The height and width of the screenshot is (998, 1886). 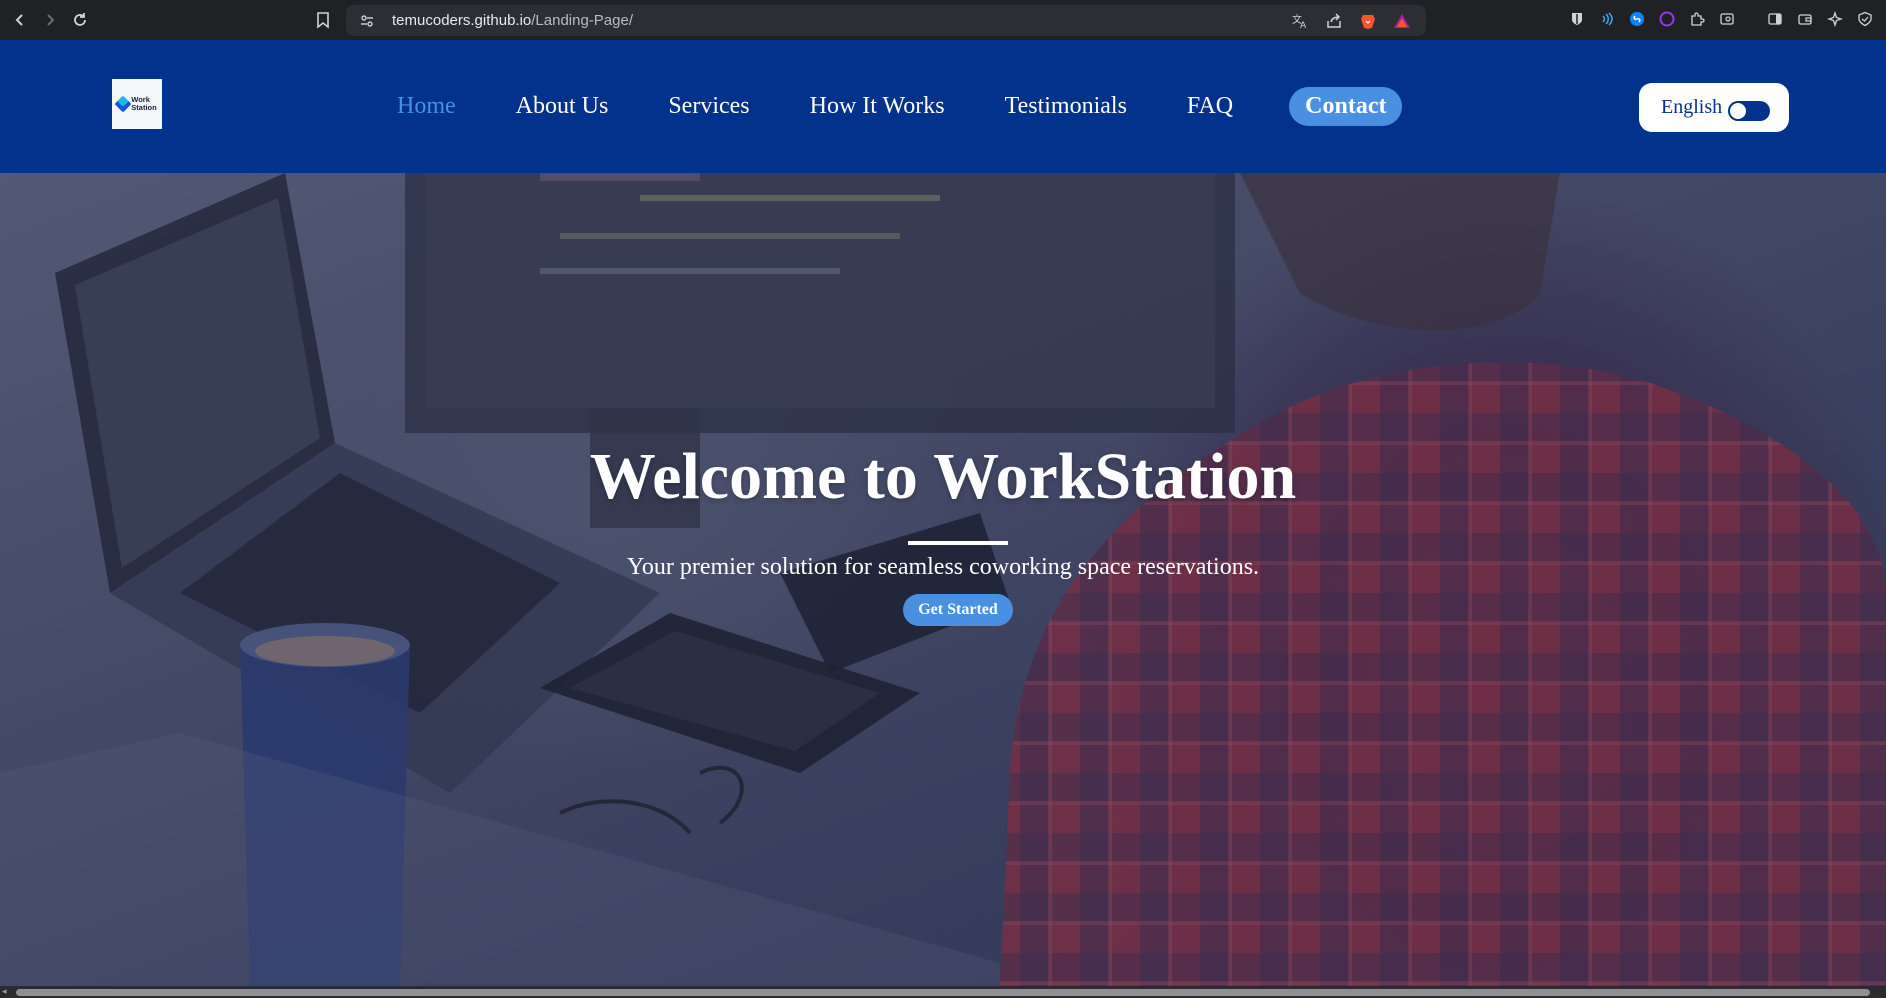 I want to click on bookmark-icon, so click(x=323, y=20).